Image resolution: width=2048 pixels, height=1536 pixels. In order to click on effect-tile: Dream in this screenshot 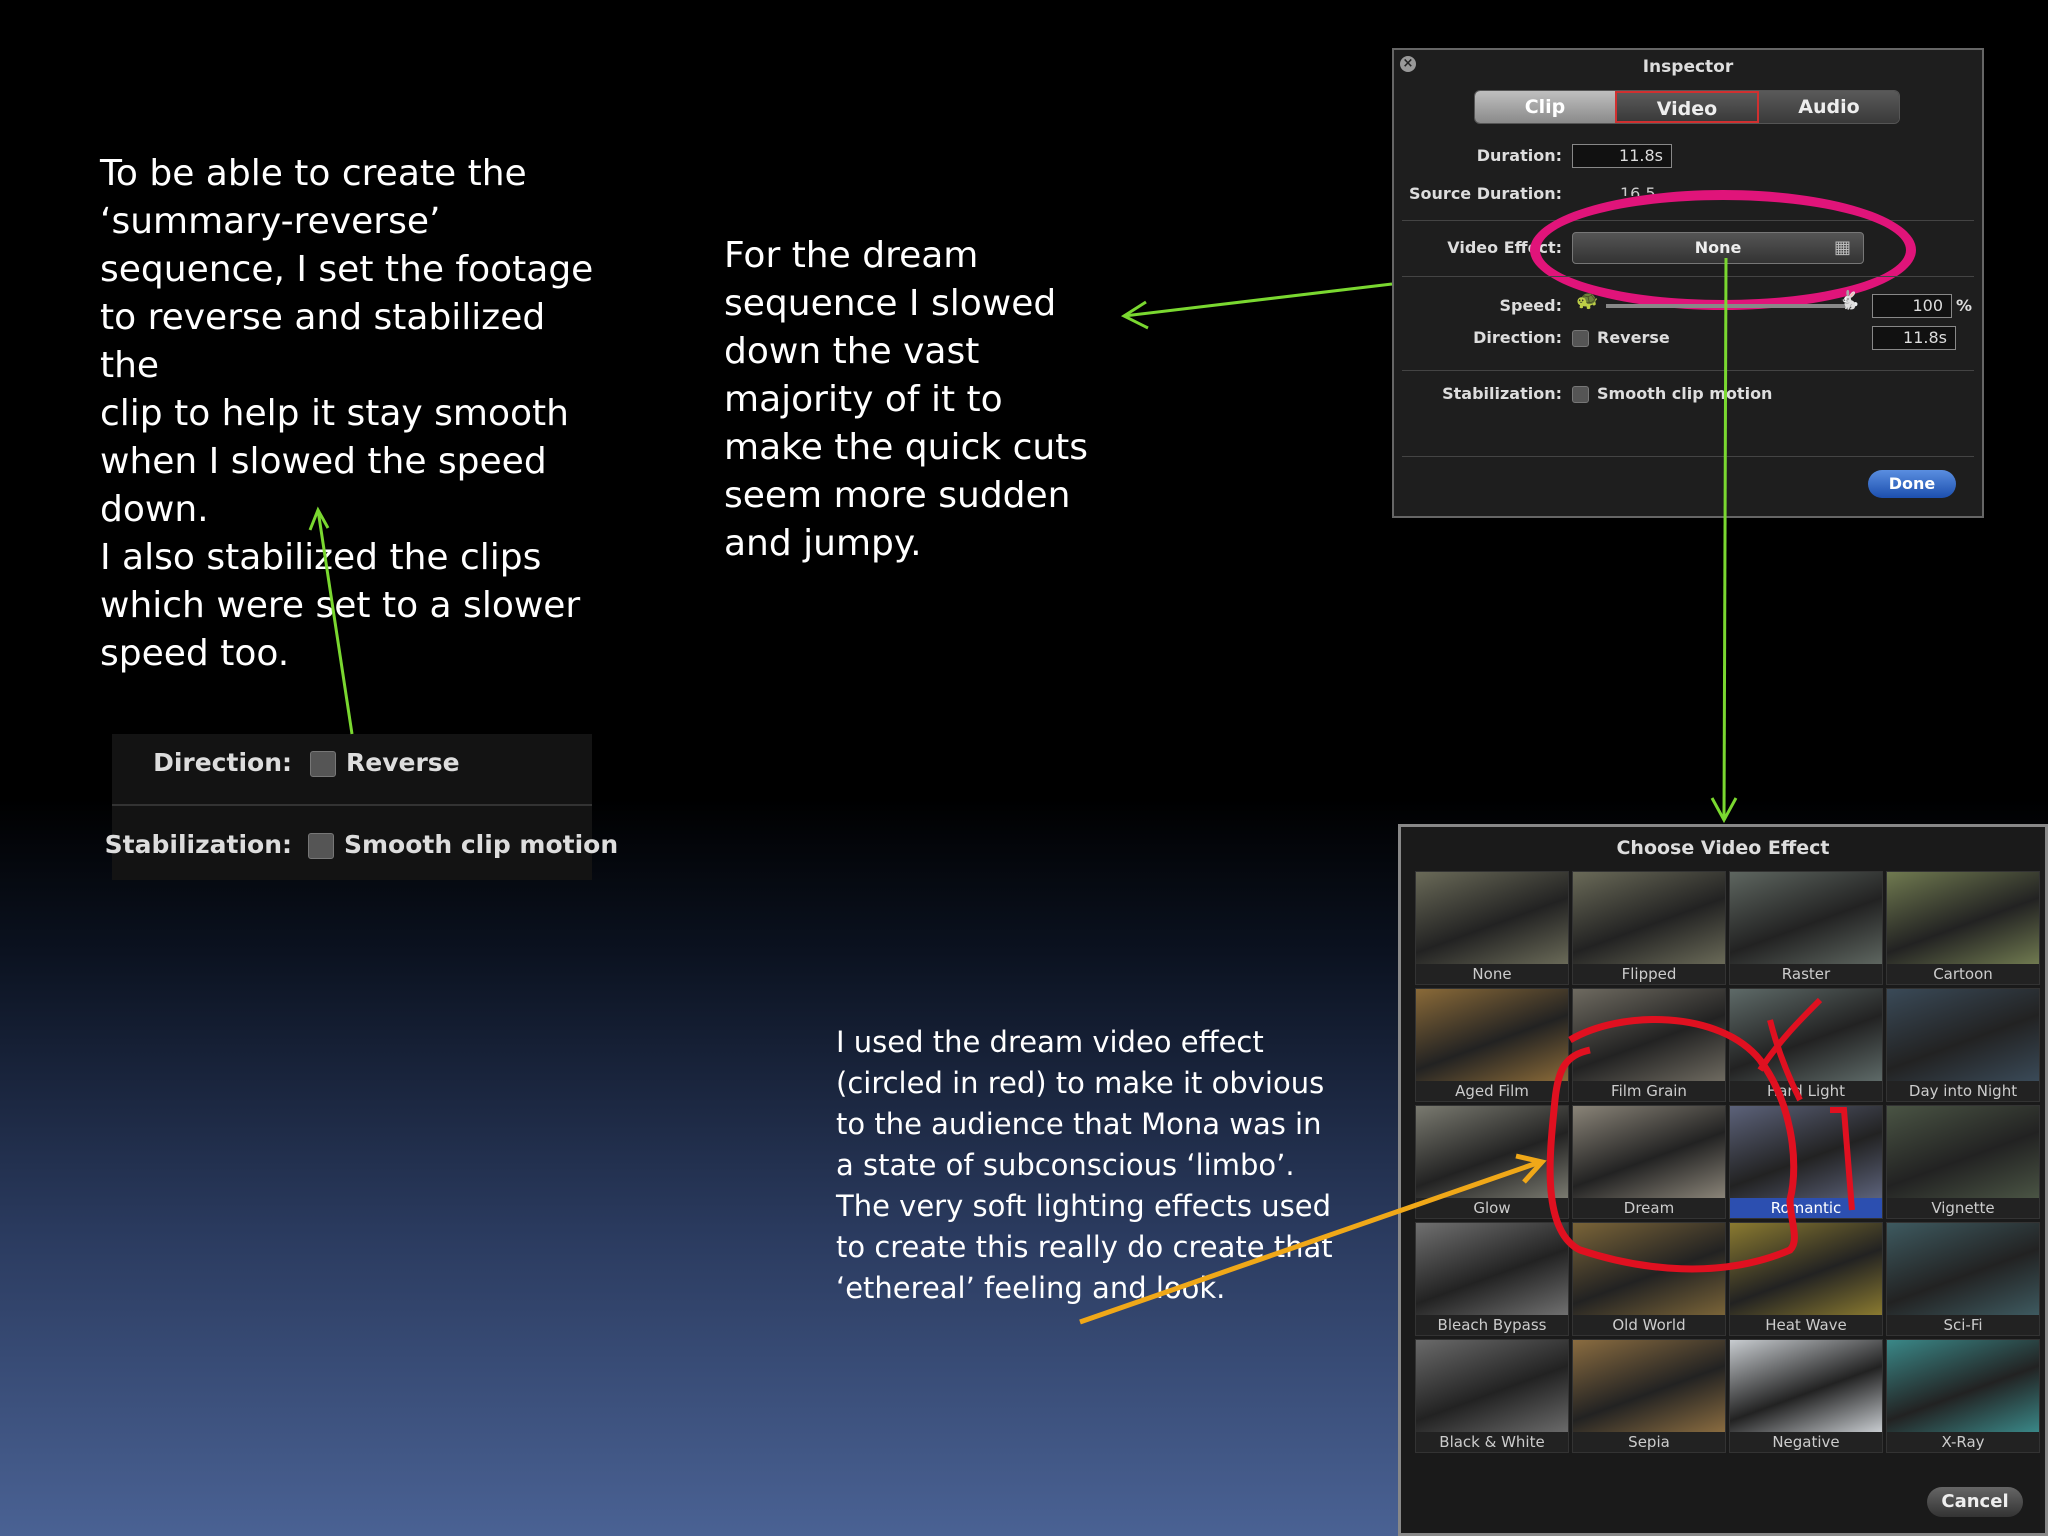, I will do `click(1649, 1162)`.